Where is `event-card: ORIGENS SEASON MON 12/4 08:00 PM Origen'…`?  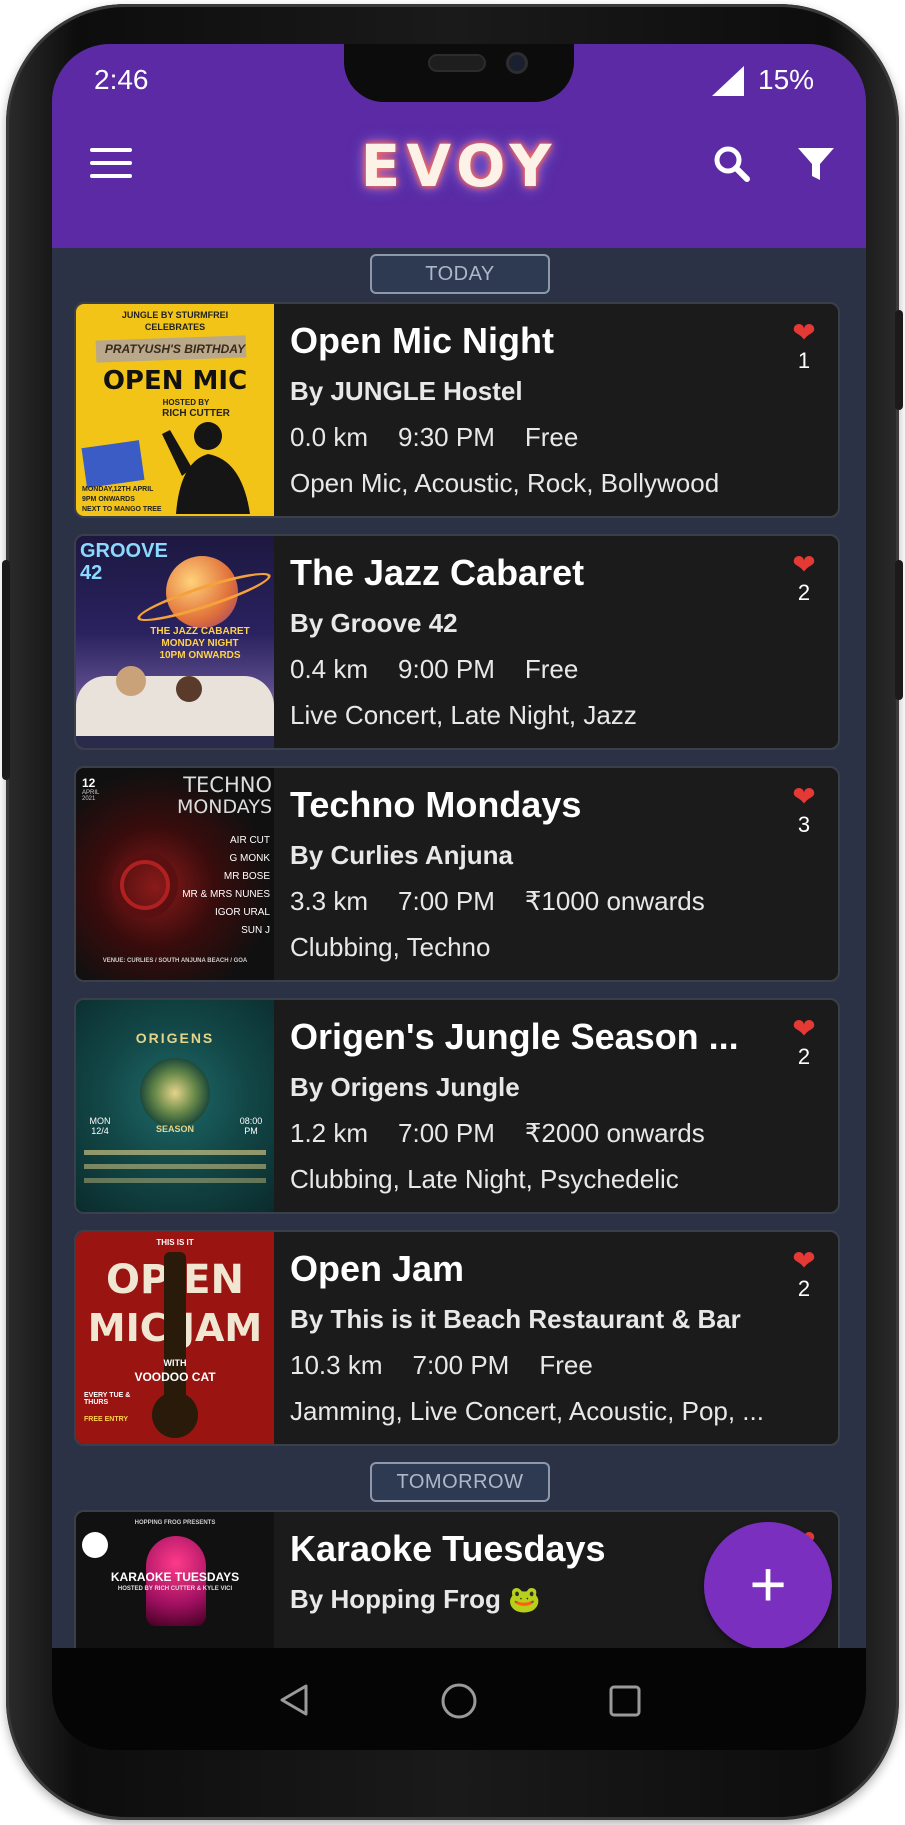
event-card: ORIGENS SEASON MON 12/4 08:00 PM Origen'… is located at coordinates (457, 1106).